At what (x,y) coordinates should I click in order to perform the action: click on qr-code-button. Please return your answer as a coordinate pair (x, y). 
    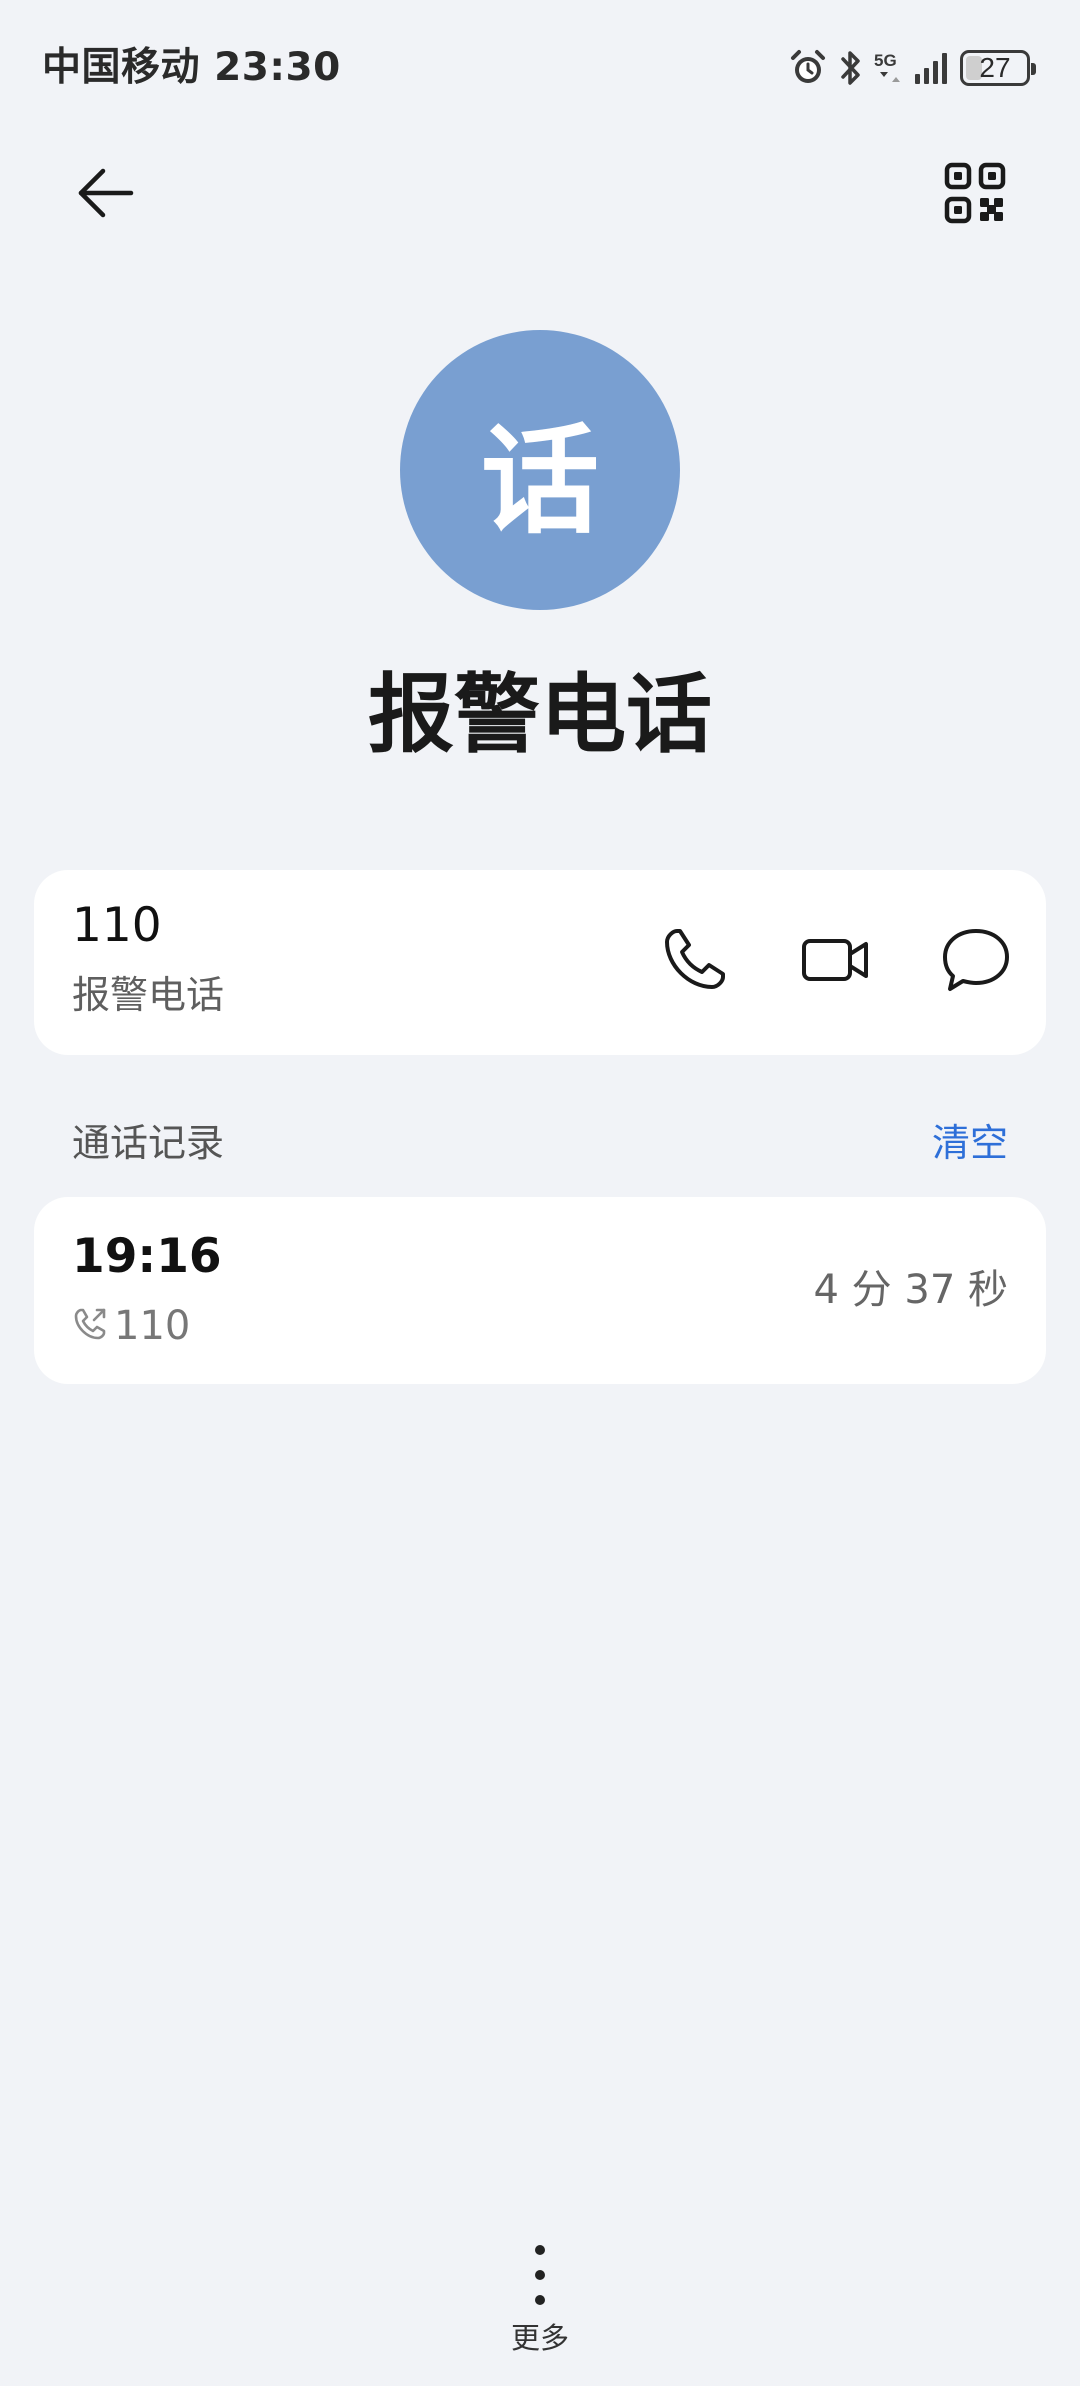
    Looking at the image, I should click on (975, 195).